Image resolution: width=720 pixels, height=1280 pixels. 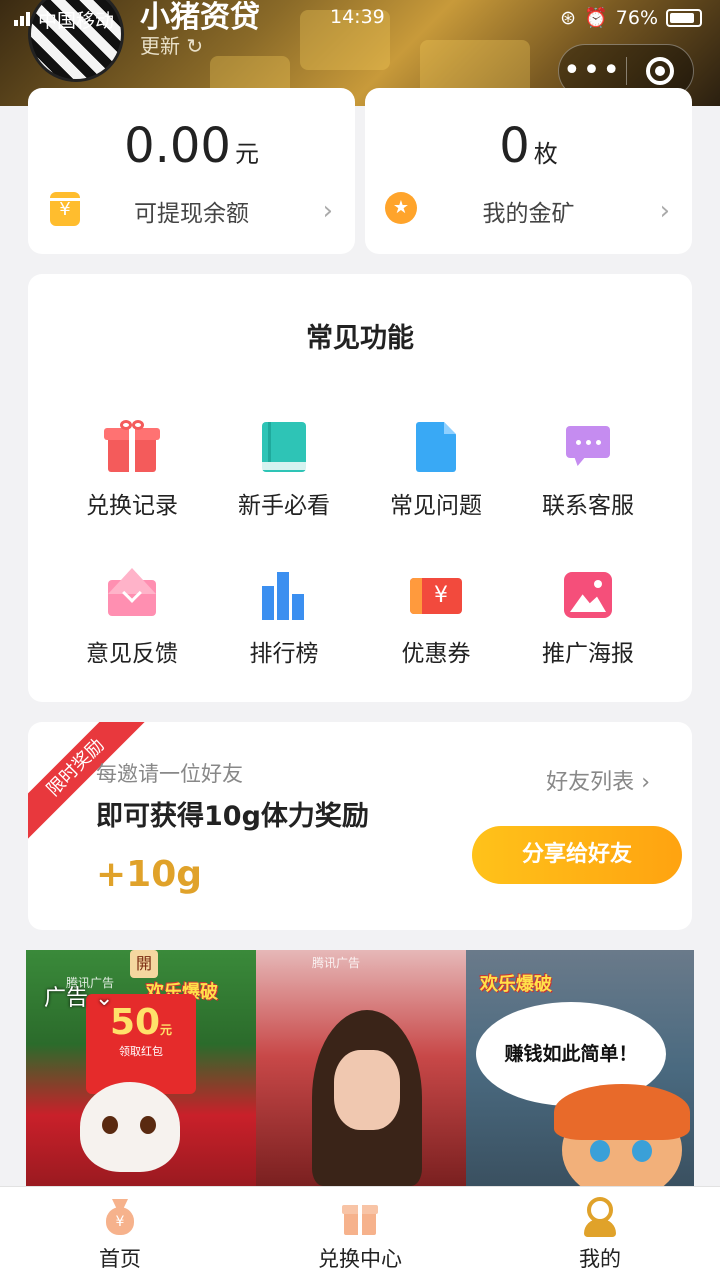 I want to click on tile-block: 開, so click(x=144, y=964).